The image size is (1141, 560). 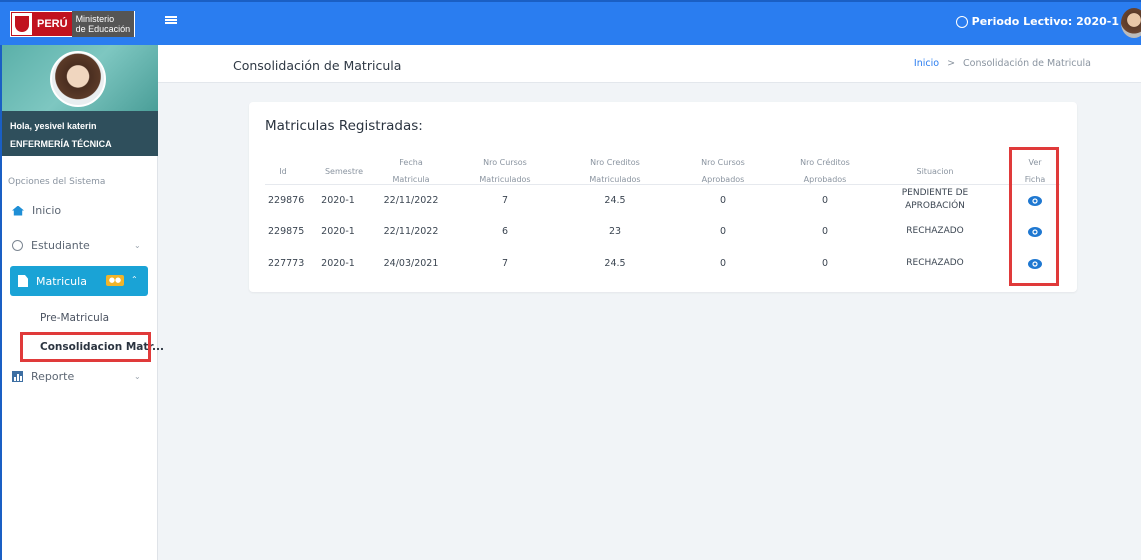 What do you see at coordinates (935, 199) in the screenshot?
I see `table-cell-situacion: PENDIENTE DE APROBACIÓN` at bounding box center [935, 199].